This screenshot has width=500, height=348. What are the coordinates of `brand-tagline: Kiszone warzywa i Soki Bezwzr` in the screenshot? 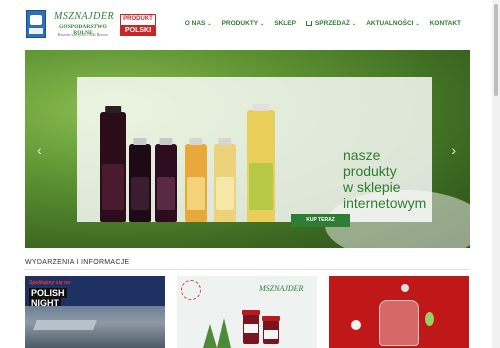 It's located at (83, 34).